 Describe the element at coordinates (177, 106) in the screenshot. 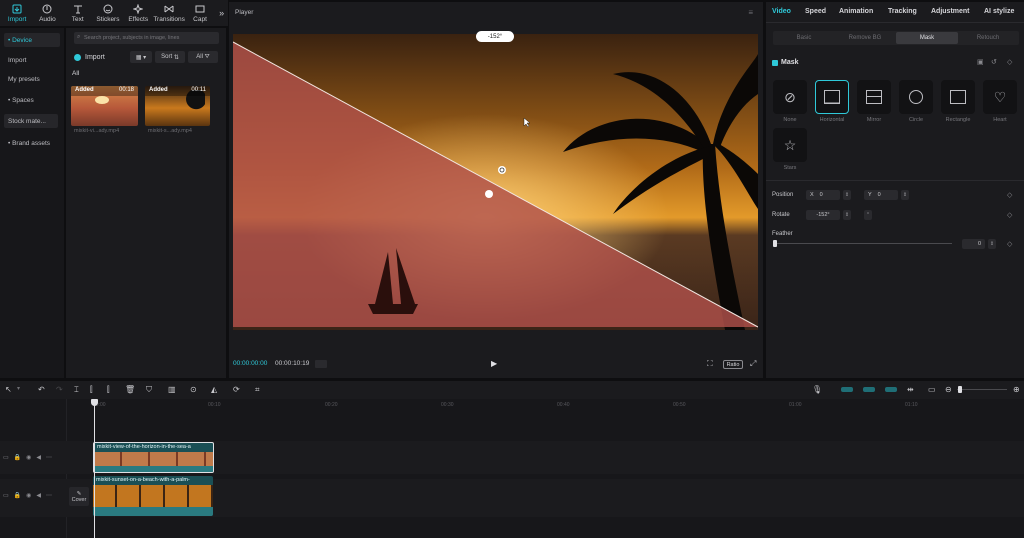

I see `media-item-2: Added 00:11` at that location.